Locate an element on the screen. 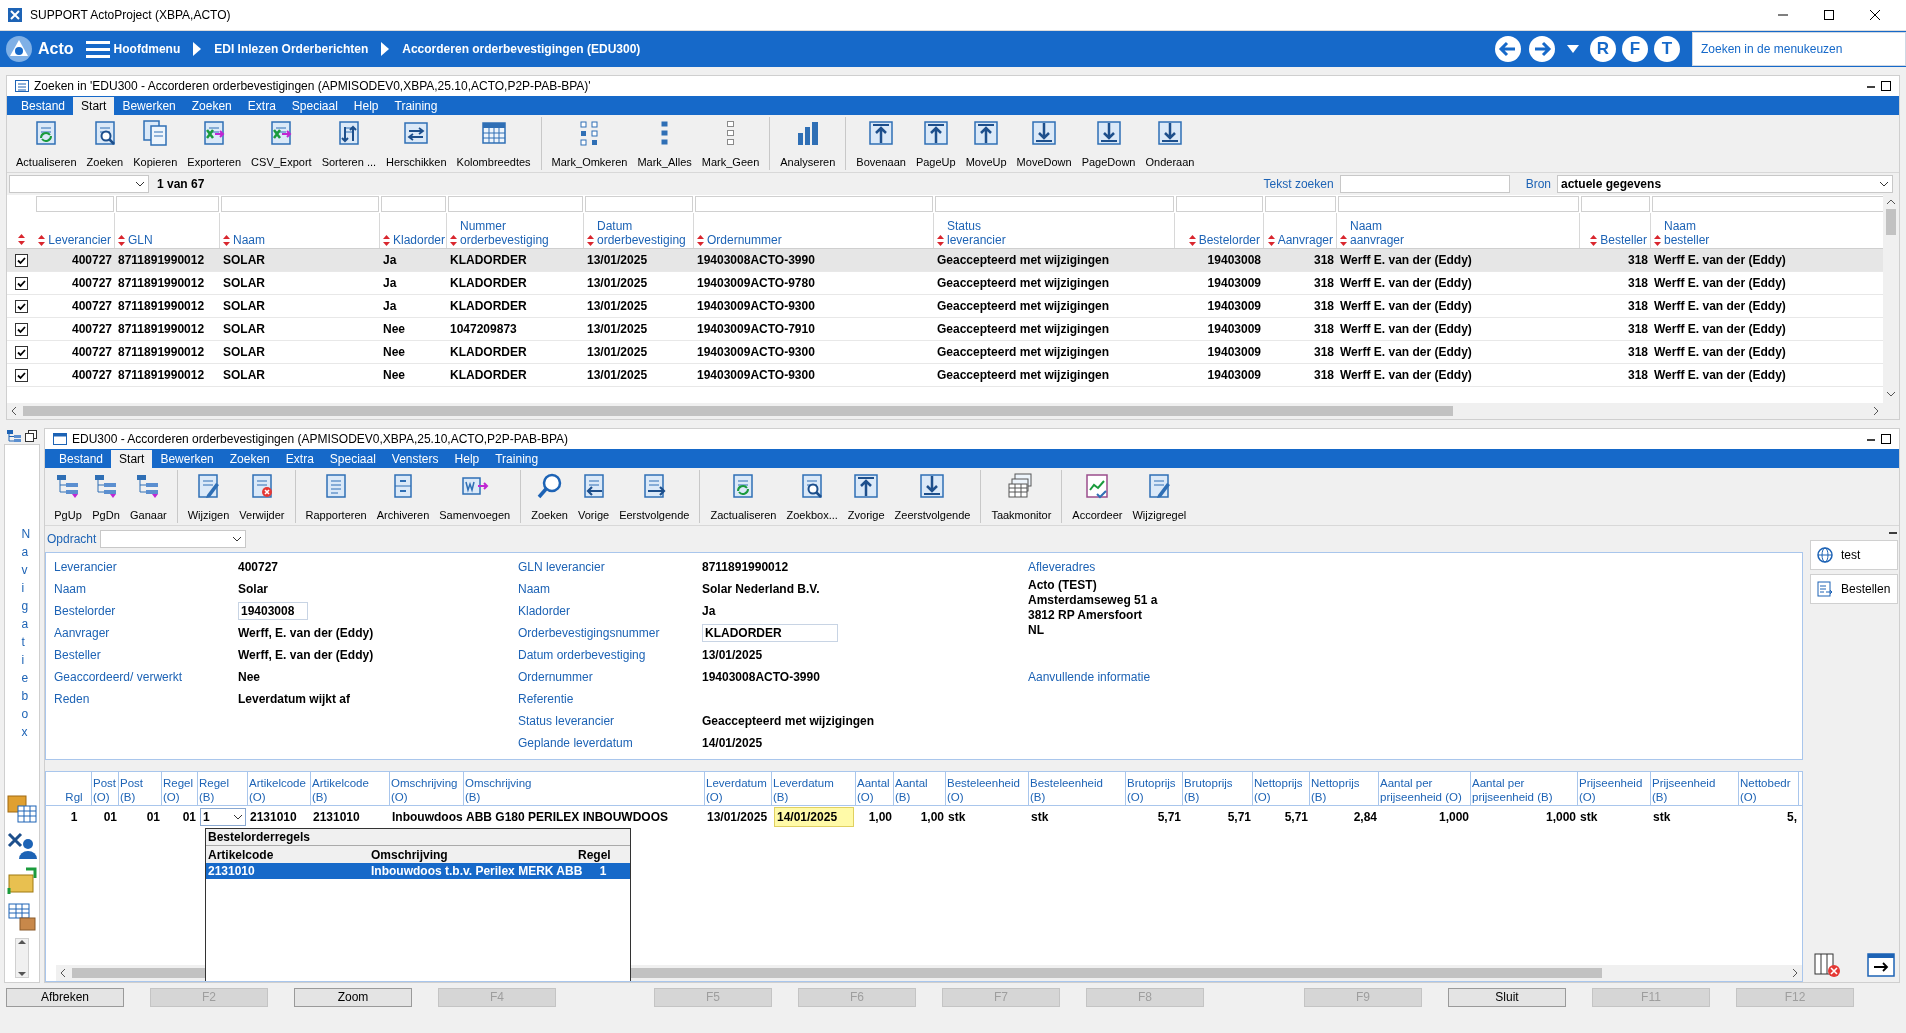  toolbar-button: Analyseren is located at coordinates (808, 143).